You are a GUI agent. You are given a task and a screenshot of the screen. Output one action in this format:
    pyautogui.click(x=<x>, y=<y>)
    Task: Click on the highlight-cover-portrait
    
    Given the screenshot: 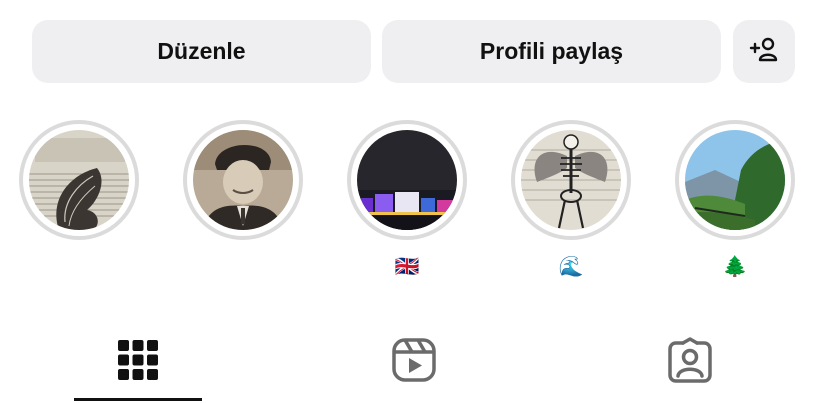 What is the action you would take?
    pyautogui.click(x=243, y=180)
    